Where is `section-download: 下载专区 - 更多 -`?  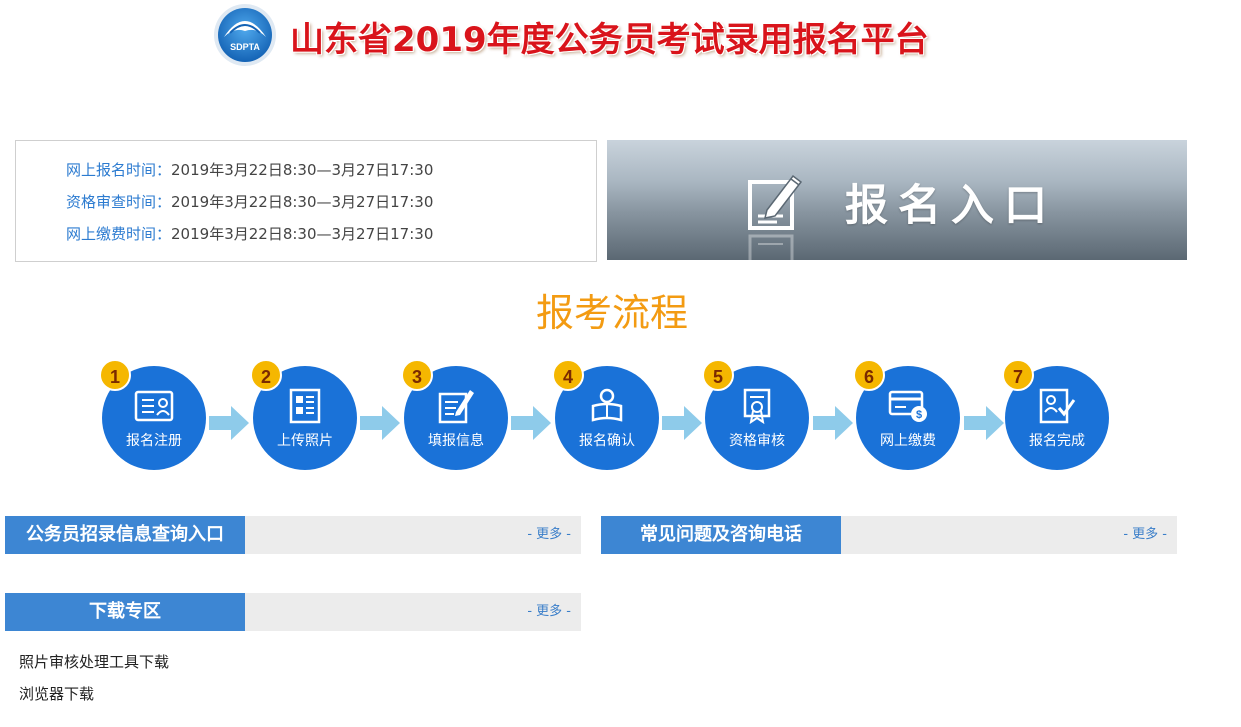 section-download: 下载专区 - 更多 - is located at coordinates (293, 612).